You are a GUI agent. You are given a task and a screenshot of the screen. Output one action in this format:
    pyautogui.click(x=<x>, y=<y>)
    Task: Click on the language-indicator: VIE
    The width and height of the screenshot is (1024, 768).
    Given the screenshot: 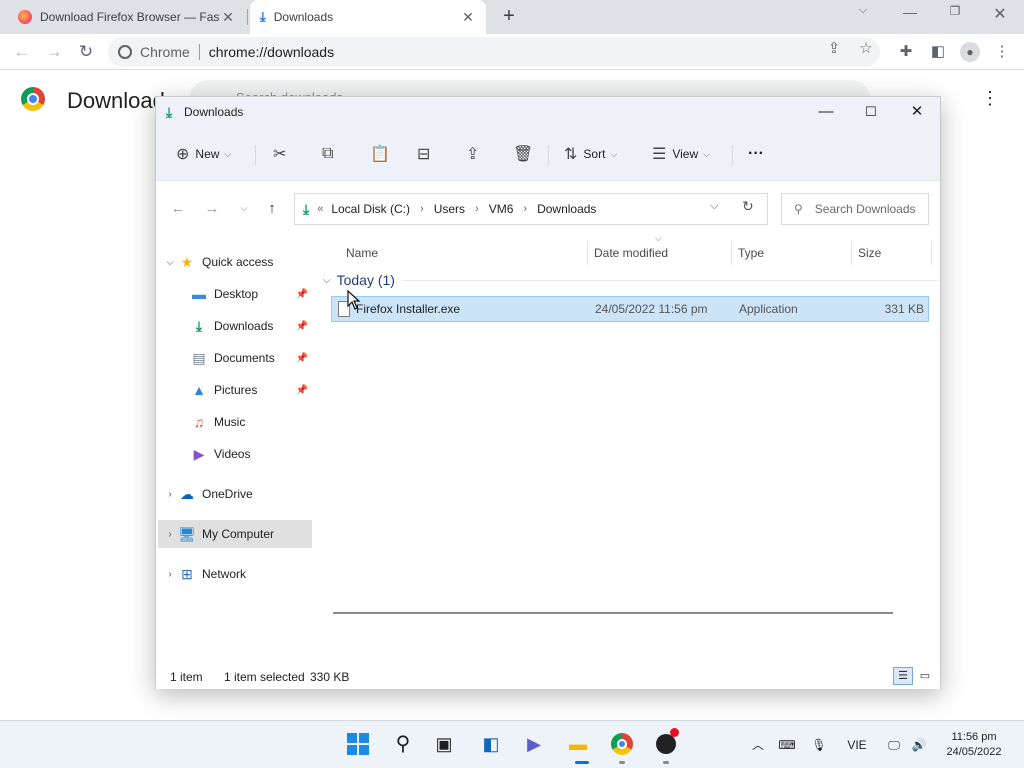 What is the action you would take?
    pyautogui.click(x=857, y=745)
    